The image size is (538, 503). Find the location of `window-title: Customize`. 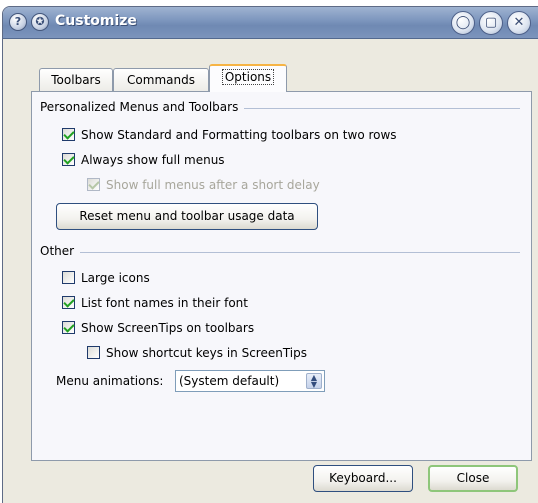

window-title: Customize is located at coordinates (96, 21).